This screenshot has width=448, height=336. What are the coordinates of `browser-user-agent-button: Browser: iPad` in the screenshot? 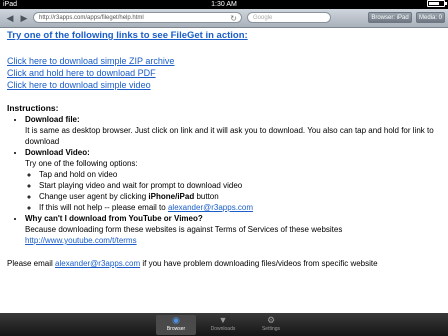 It's located at (390, 17).